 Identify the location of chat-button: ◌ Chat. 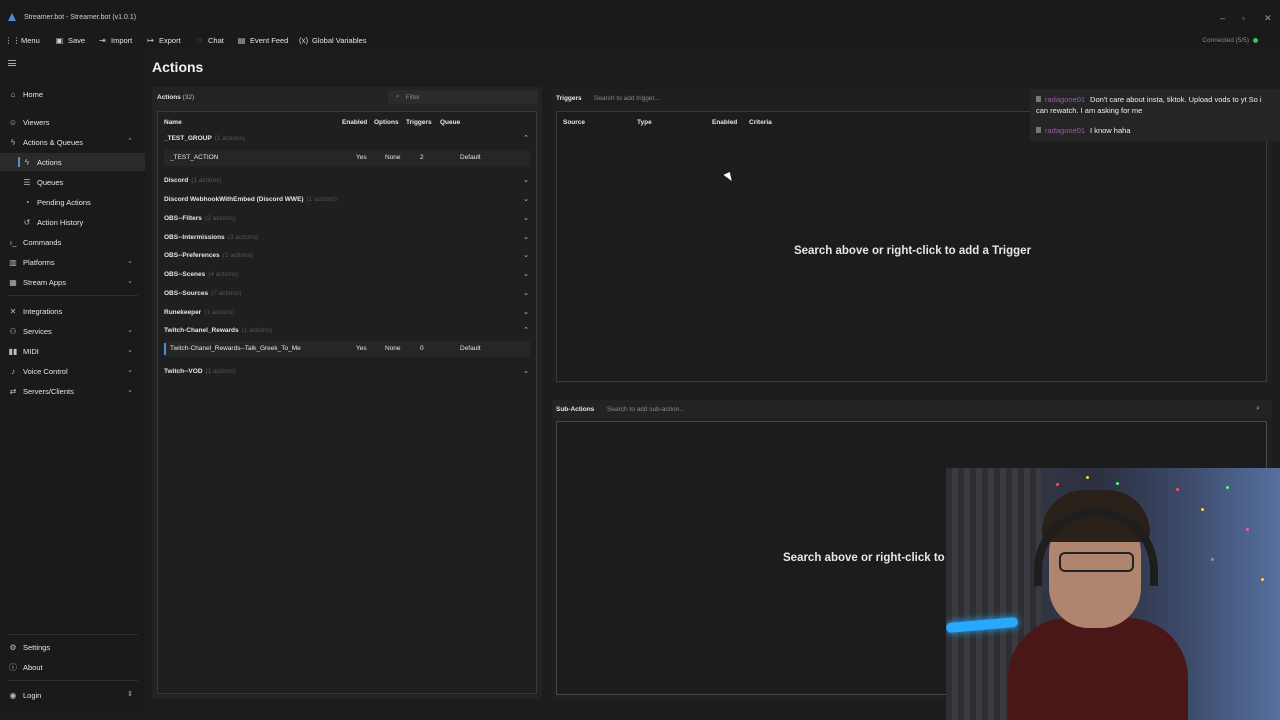
(209, 40).